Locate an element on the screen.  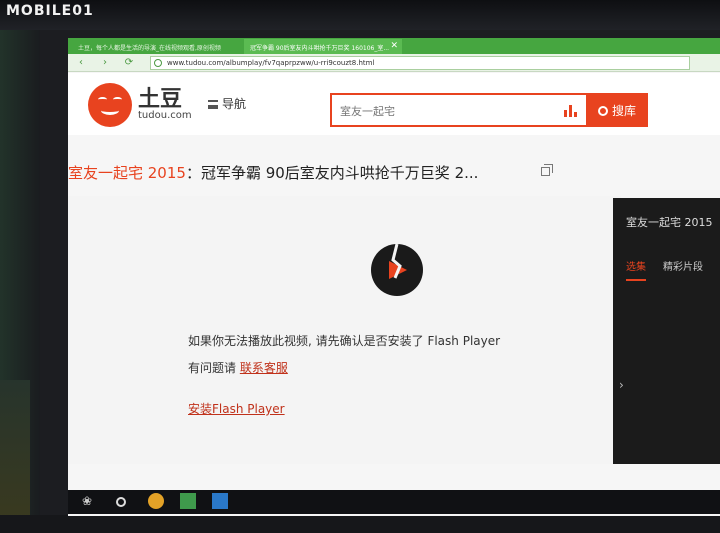
broken-plugin-icon is located at coordinates (397, 269).